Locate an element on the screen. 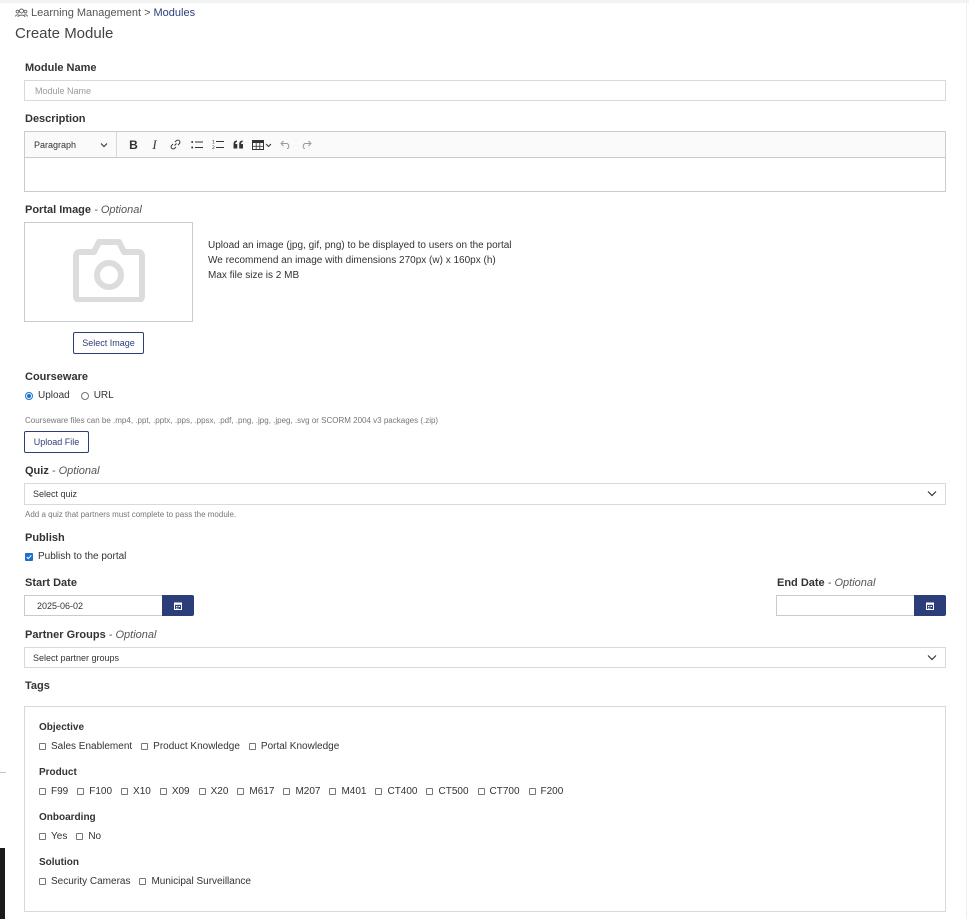 The image size is (969, 919). bulleted-list-icon is located at coordinates (196, 145).